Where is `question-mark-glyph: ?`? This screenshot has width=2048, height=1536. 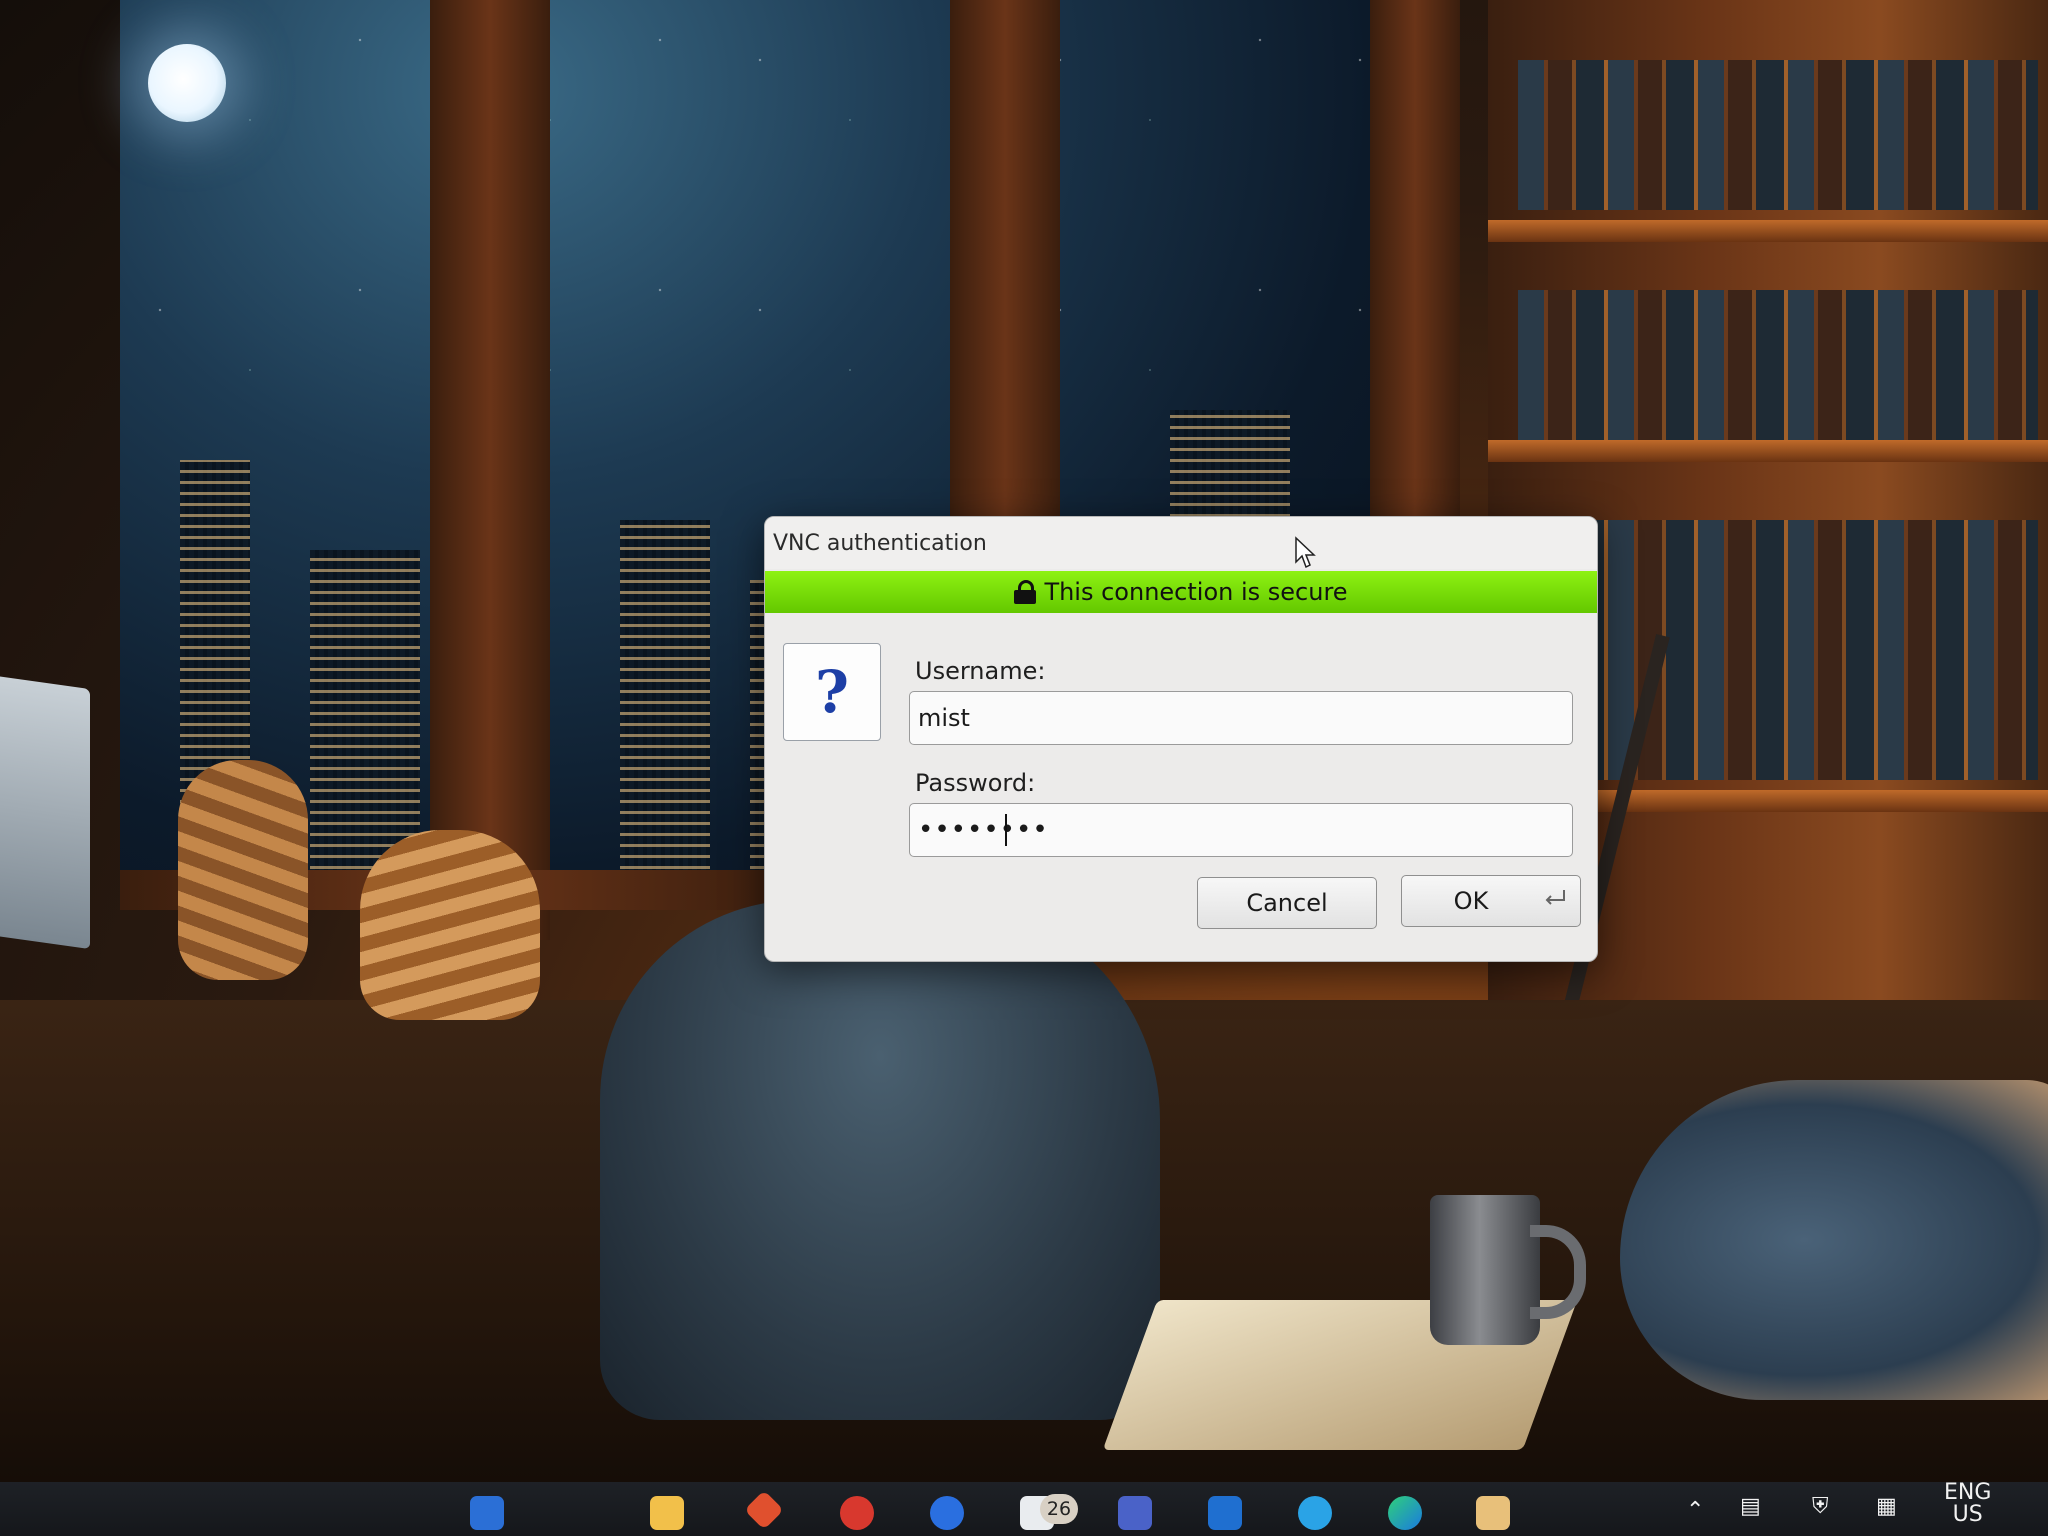 question-mark-glyph: ? is located at coordinates (832, 692).